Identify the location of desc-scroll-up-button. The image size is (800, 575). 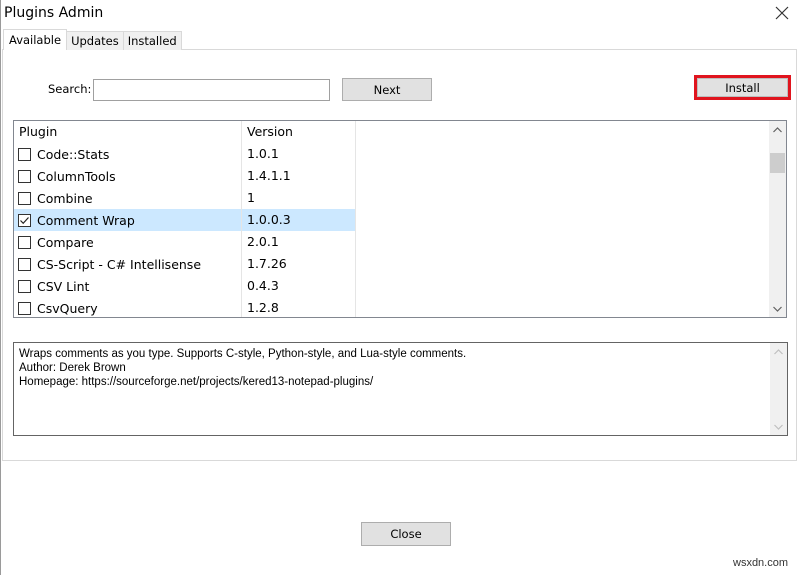
(778, 351).